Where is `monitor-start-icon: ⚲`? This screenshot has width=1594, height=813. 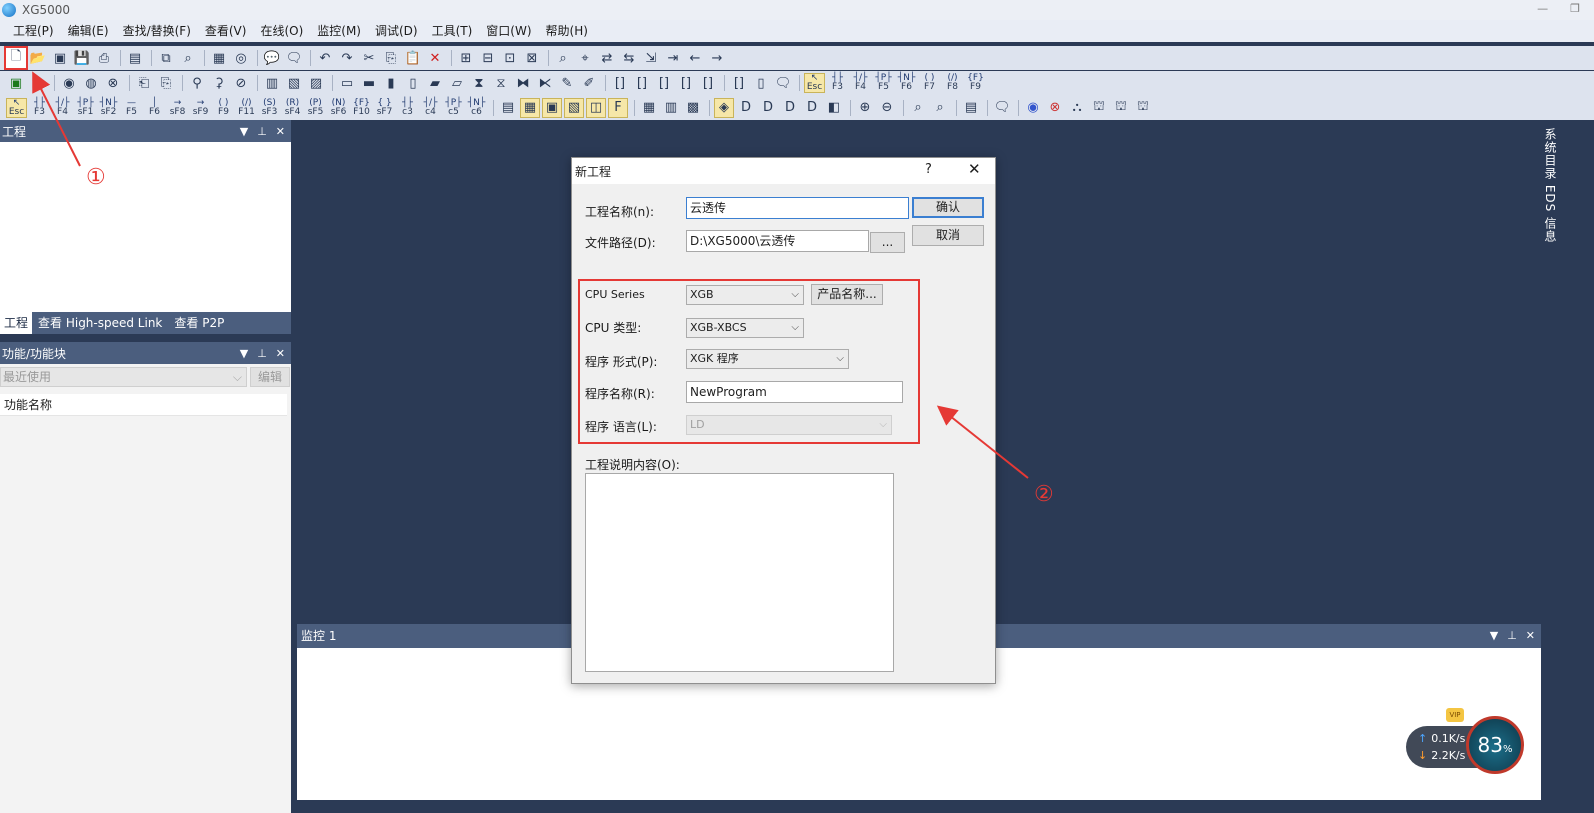 monitor-start-icon: ⚲ is located at coordinates (197, 83).